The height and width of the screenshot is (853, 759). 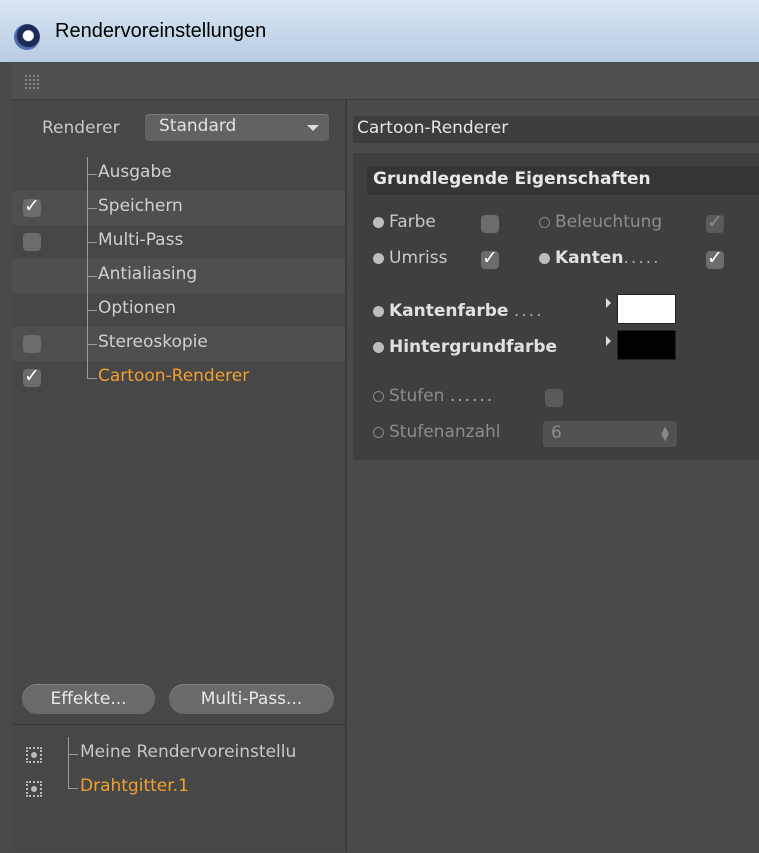 What do you see at coordinates (665, 434) in the screenshot?
I see `stepper-arrows-icon: ▲ ▼` at bounding box center [665, 434].